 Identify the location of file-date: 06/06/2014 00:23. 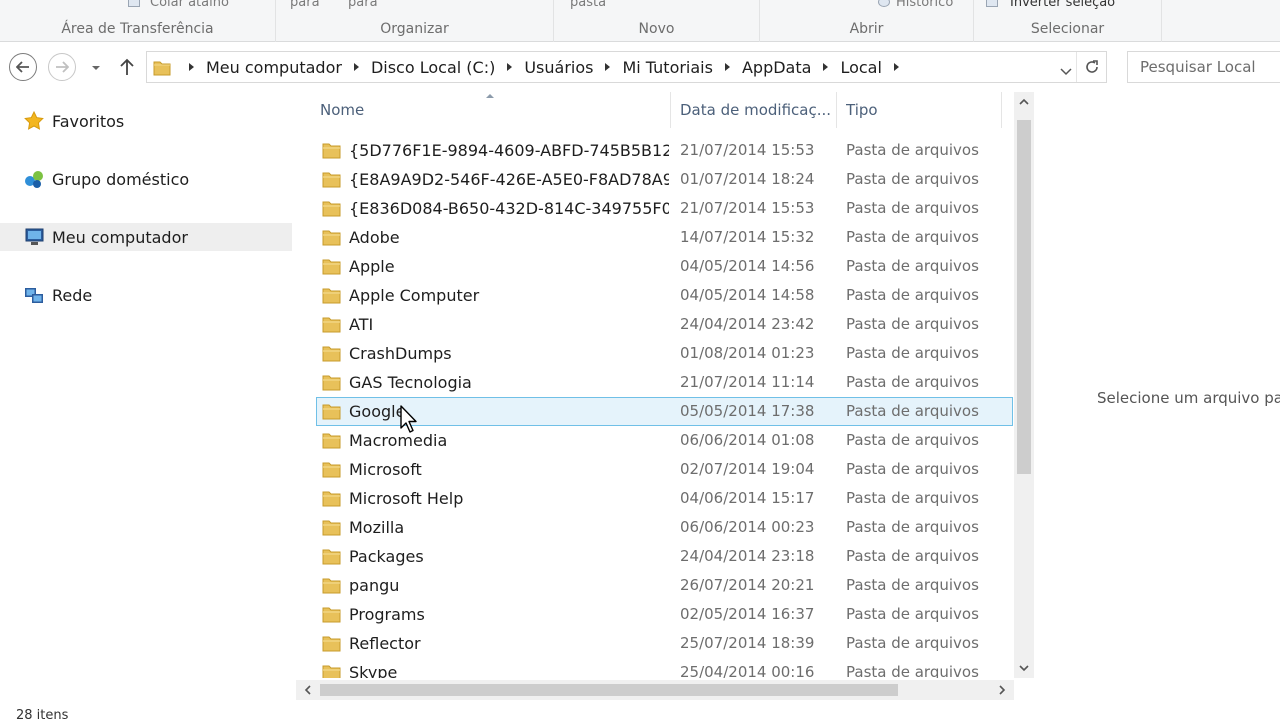
(747, 527).